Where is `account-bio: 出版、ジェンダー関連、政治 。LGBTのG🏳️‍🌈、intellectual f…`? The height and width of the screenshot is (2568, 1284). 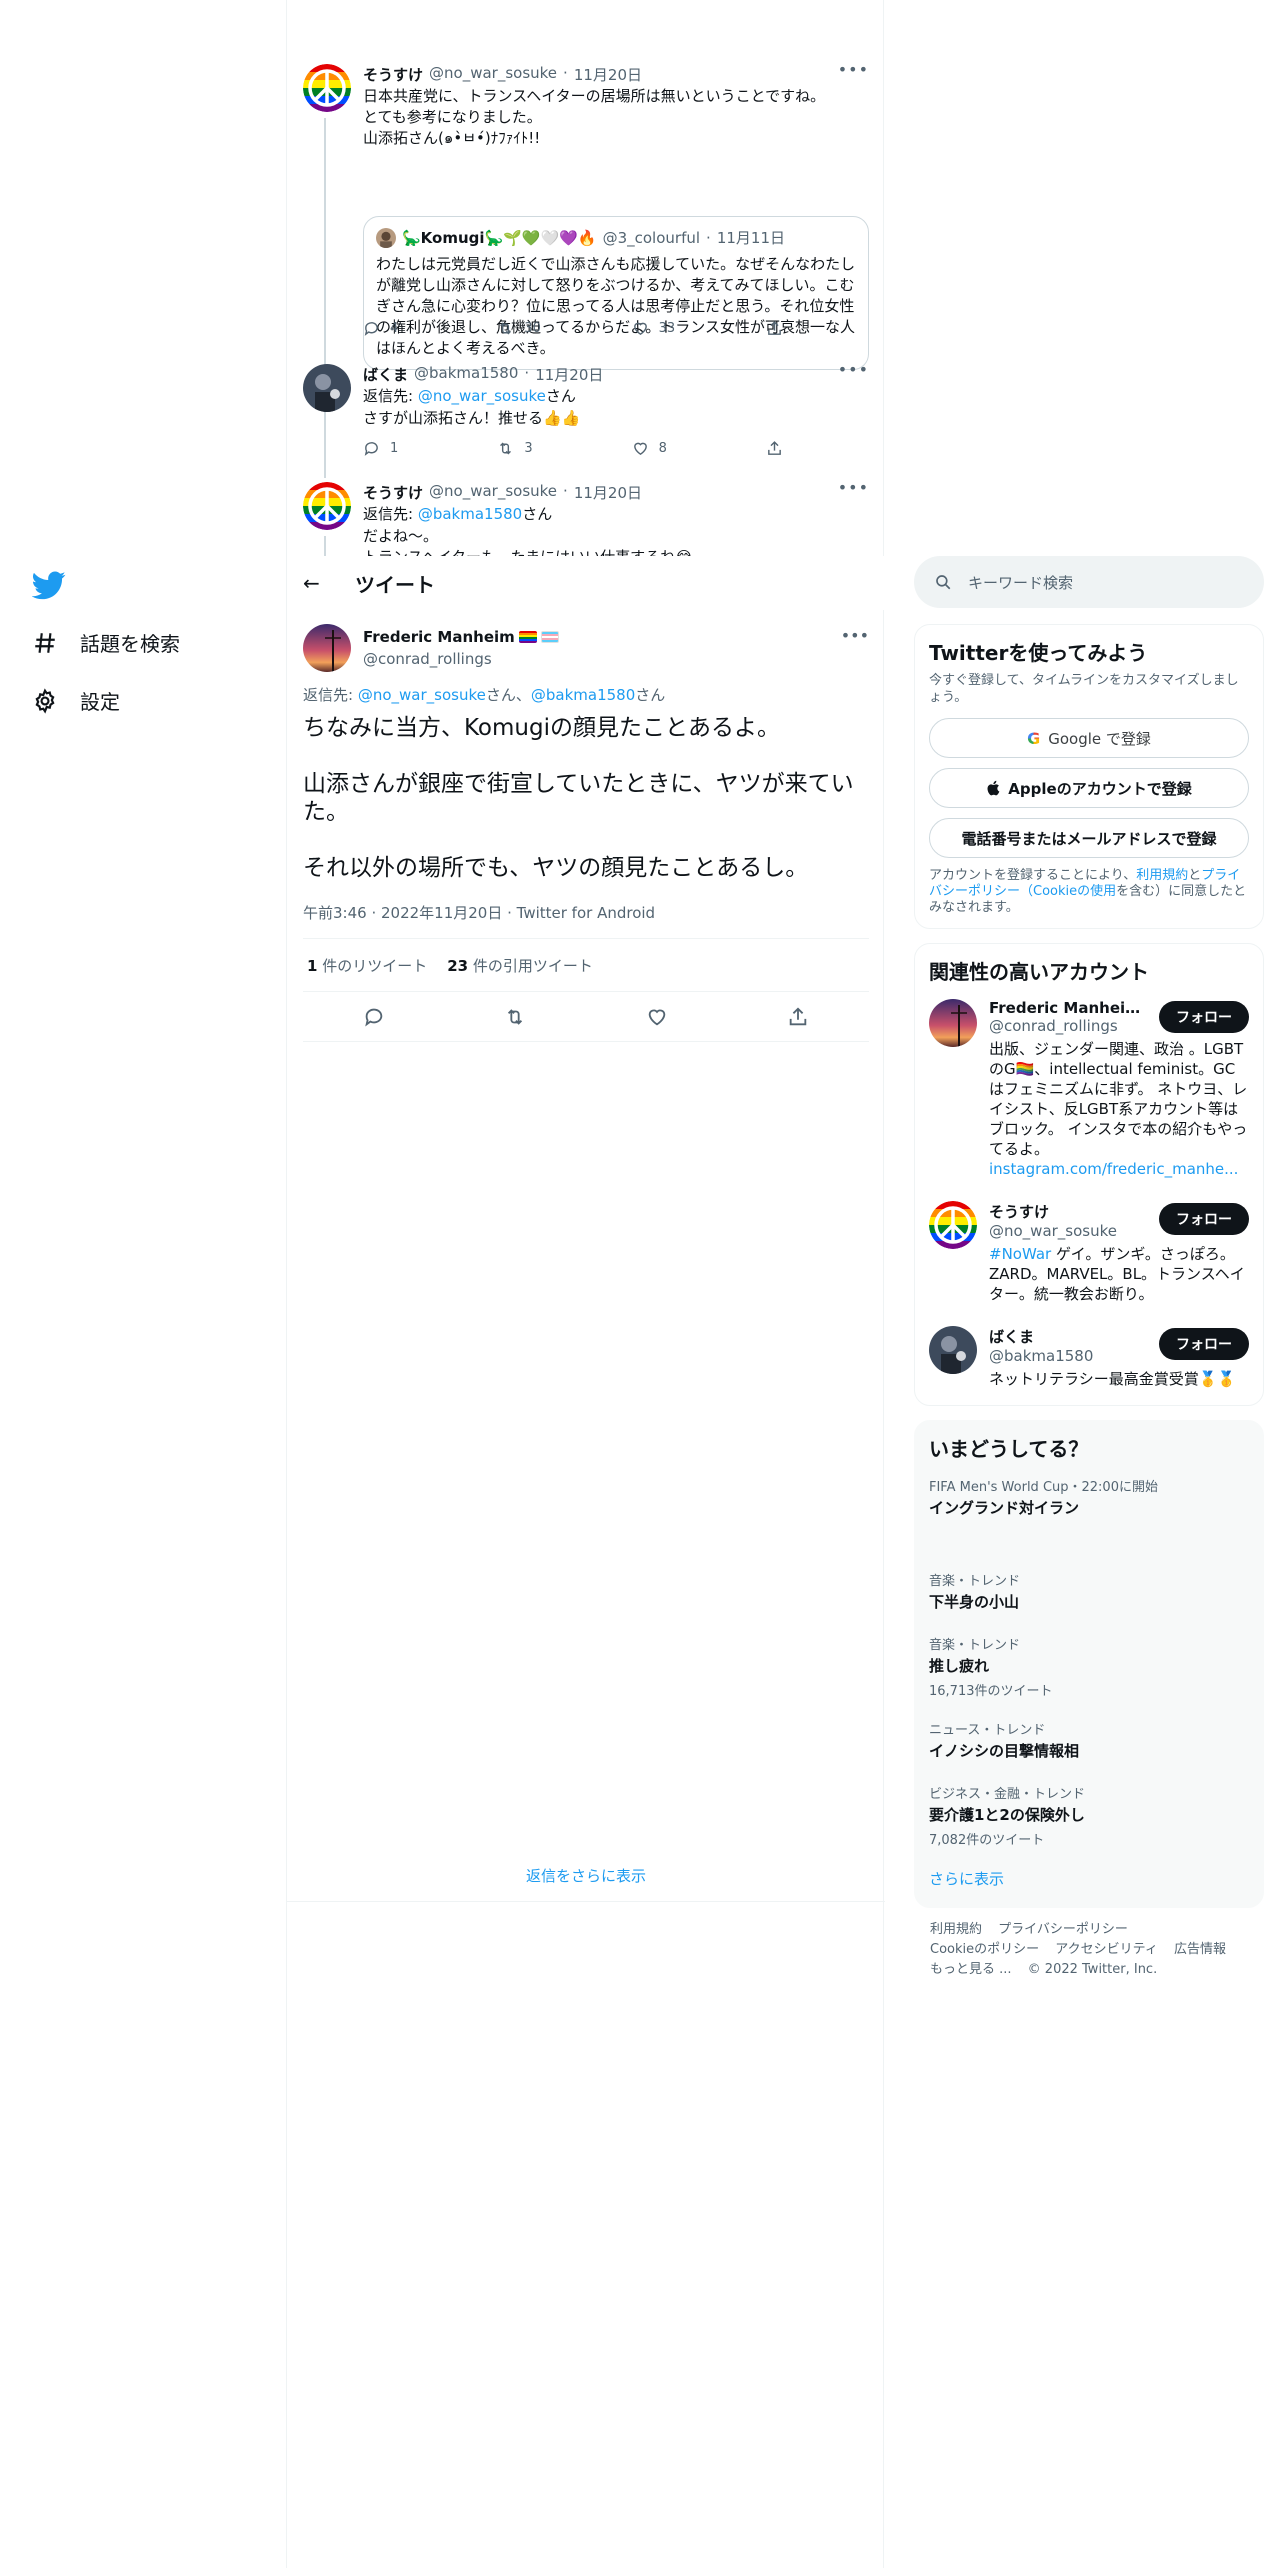 account-bio: 出版、ジェンダー関連、政治 。LGBTのG🏳️‍🌈、intellectual f… is located at coordinates (1118, 1109).